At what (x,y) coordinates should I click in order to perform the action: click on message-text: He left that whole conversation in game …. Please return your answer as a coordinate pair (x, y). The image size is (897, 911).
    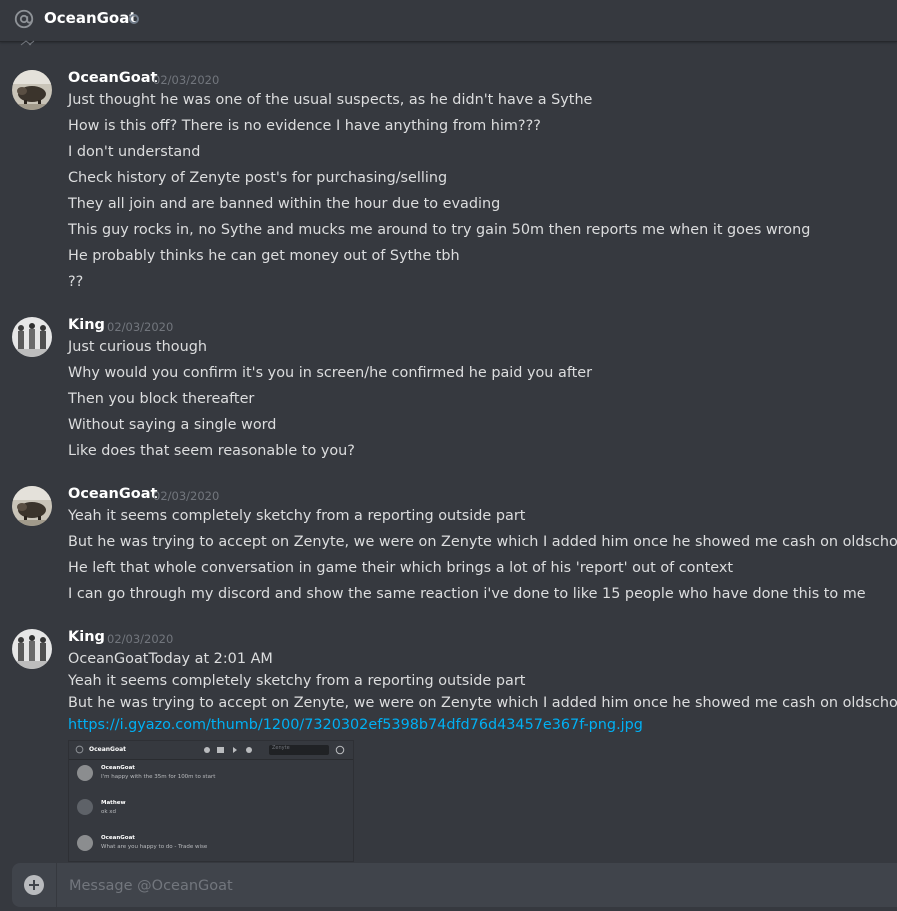
    Looking at the image, I should click on (401, 568).